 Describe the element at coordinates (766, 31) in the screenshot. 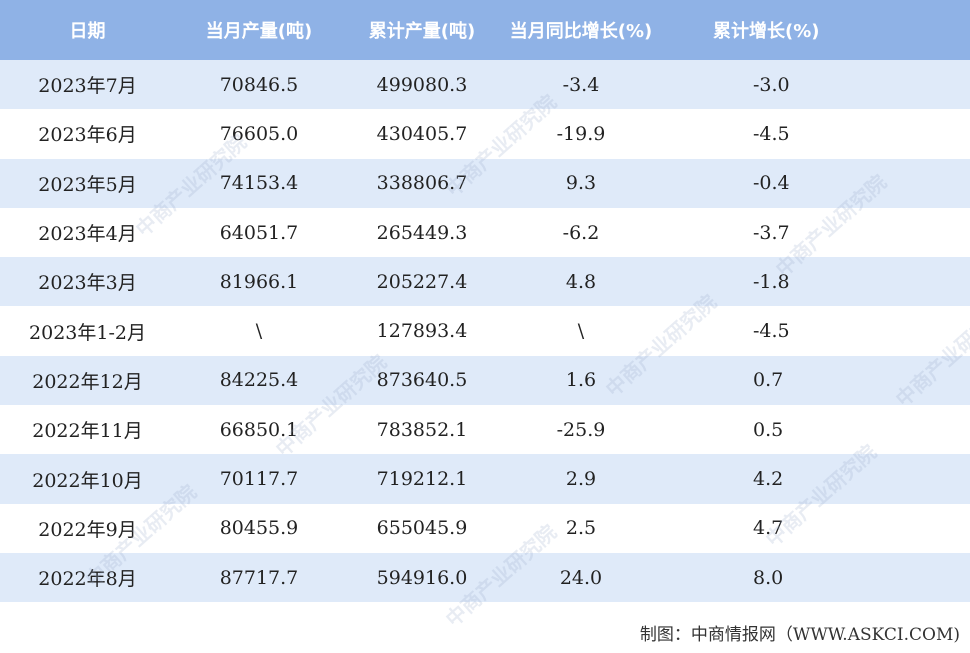

I see `header-cumulative-growth: 累计增长(%)` at that location.